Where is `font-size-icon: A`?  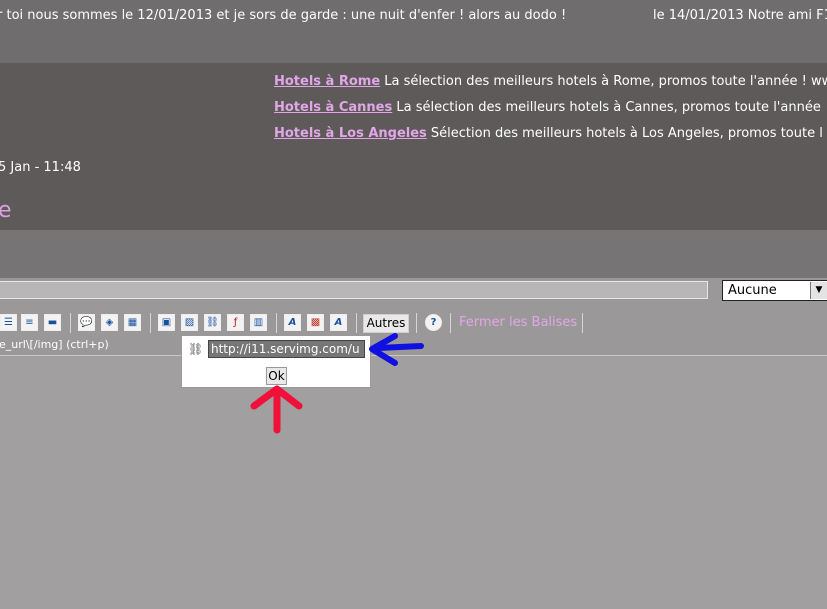
font-size-icon: A is located at coordinates (338, 322).